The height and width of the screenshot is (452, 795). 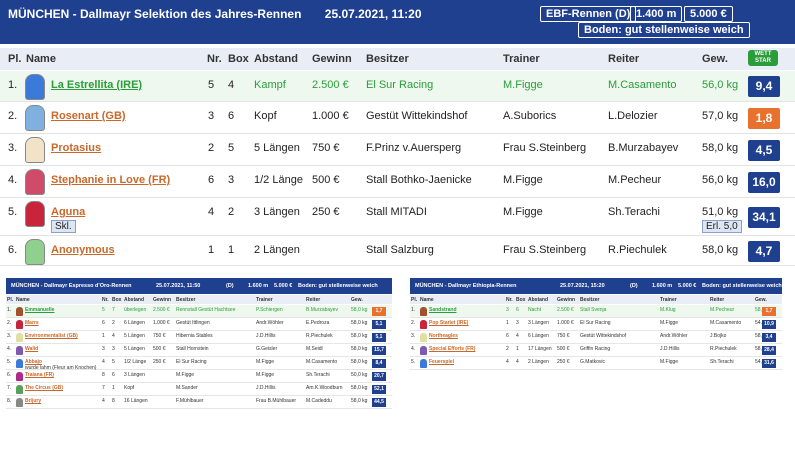 What do you see at coordinates (763, 58) in the screenshot?
I see `wettstar-logo: WETT STAR` at bounding box center [763, 58].